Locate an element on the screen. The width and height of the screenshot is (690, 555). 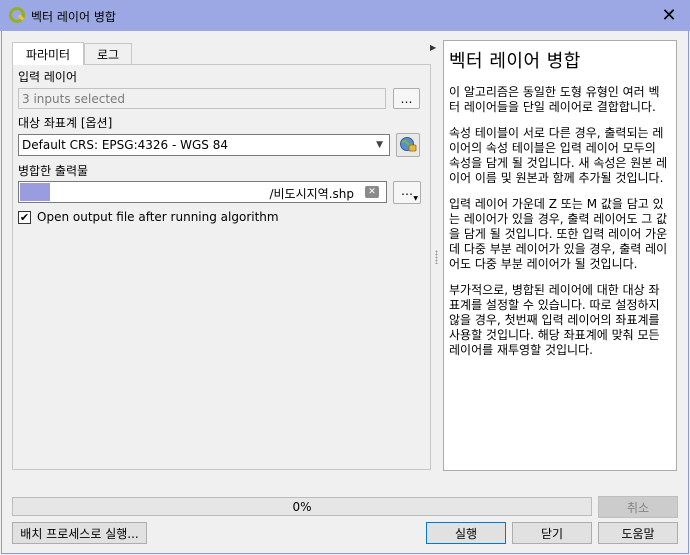
cancel-button-label: 취소 is located at coordinates (638, 507).